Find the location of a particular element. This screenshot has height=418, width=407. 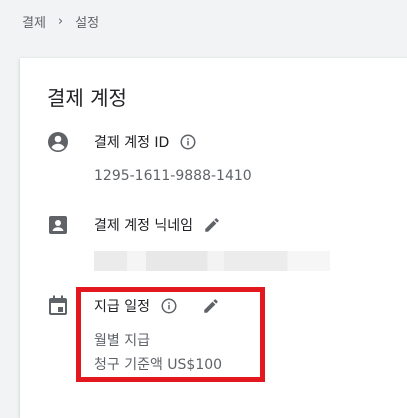

breadcrumb: 결제 › 설정 is located at coordinates (60, 21).